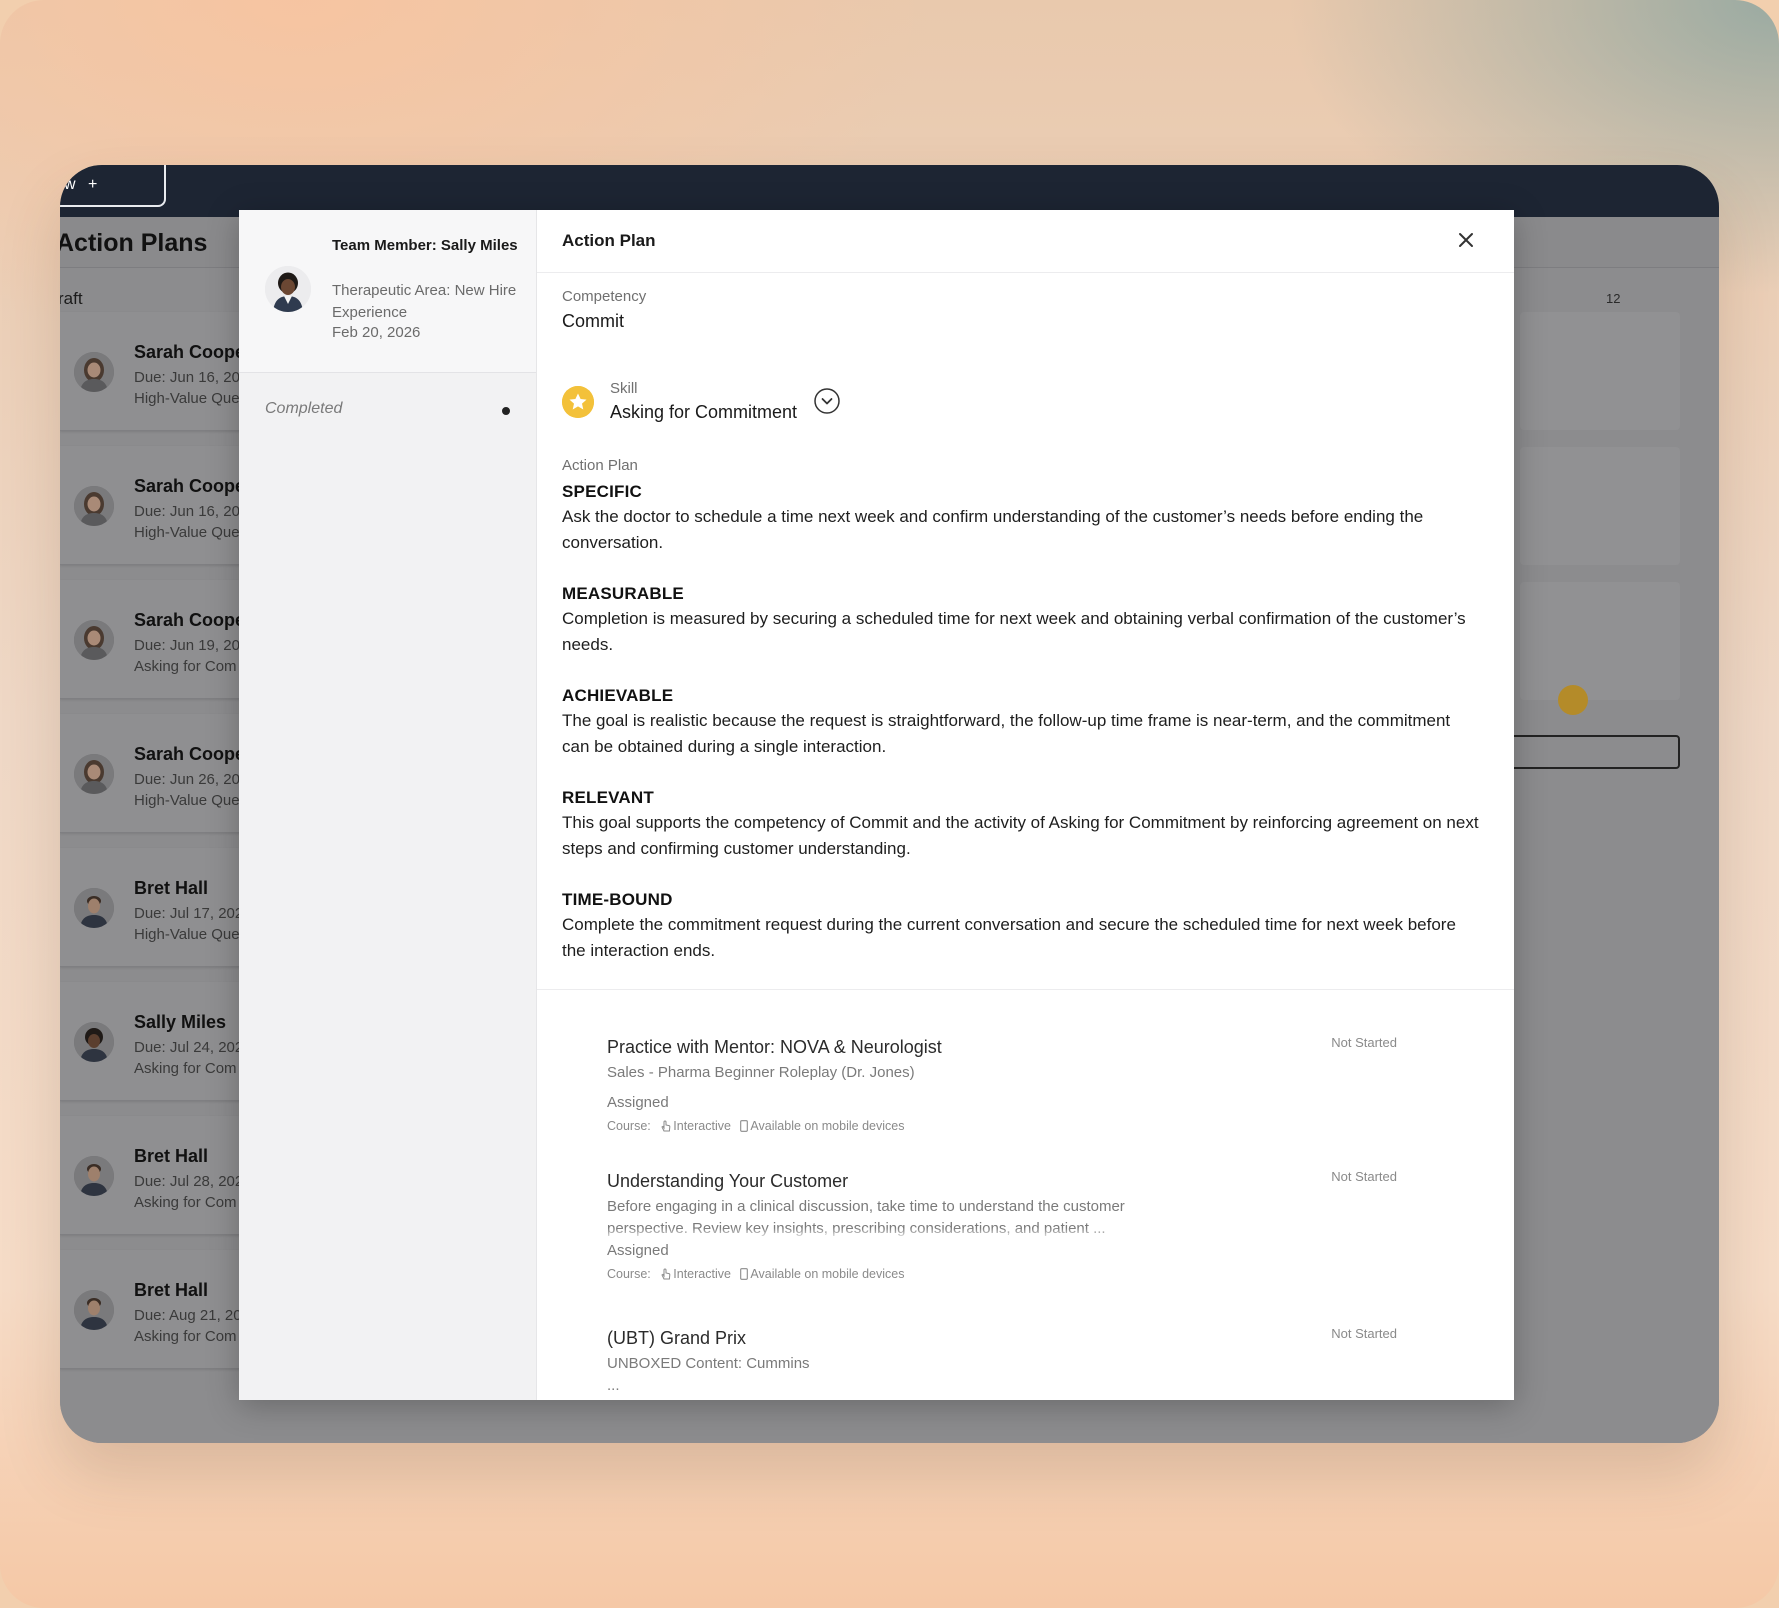 The image size is (1779, 1608). Describe the element at coordinates (506, 411) in the screenshot. I see `status-dot-icon` at that location.